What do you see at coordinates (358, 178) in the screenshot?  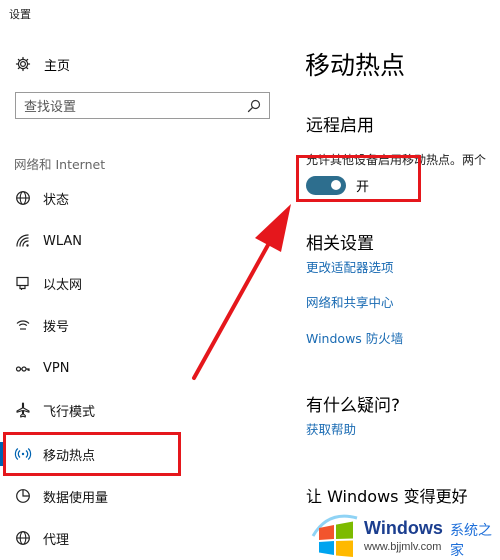 I see `highlight-box-toggle` at bounding box center [358, 178].